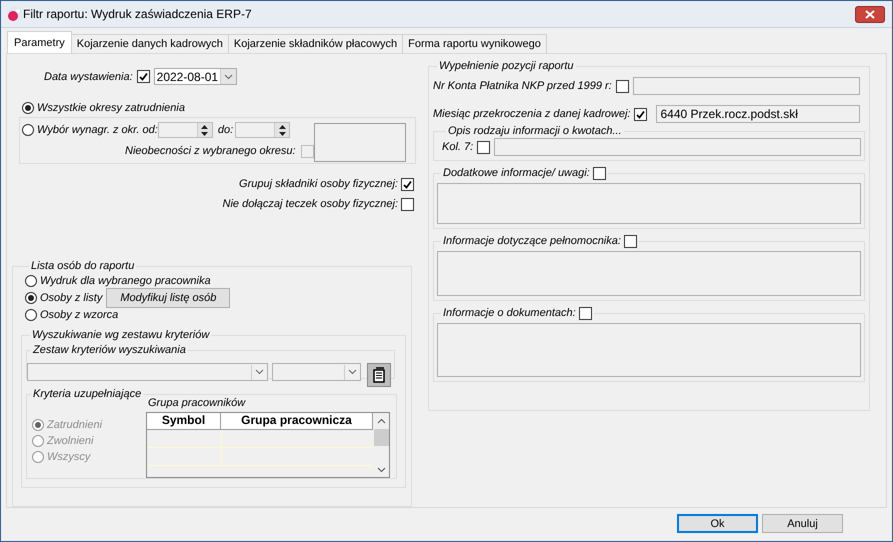 This screenshot has height=542, width=893. I want to click on radio-label: Zwolnieni, so click(70, 440).